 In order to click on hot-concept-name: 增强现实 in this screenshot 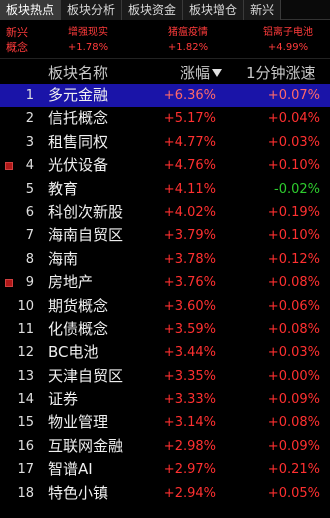, I will do `click(88, 32)`.